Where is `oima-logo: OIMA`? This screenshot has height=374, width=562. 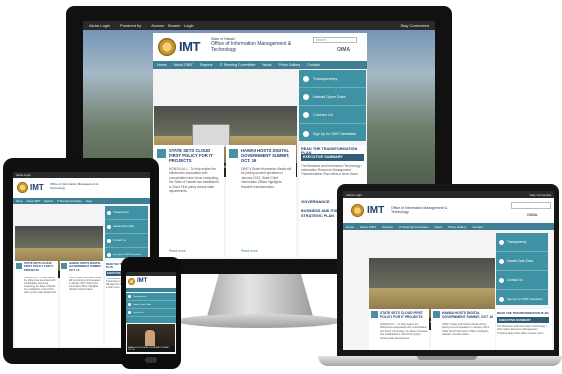 oima-logo: OIMA is located at coordinates (344, 50).